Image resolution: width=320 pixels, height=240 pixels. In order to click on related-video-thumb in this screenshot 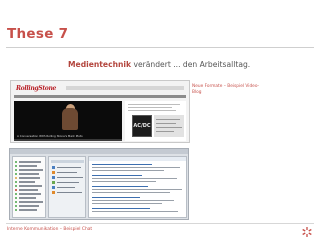, I will do `click(169, 126)`.